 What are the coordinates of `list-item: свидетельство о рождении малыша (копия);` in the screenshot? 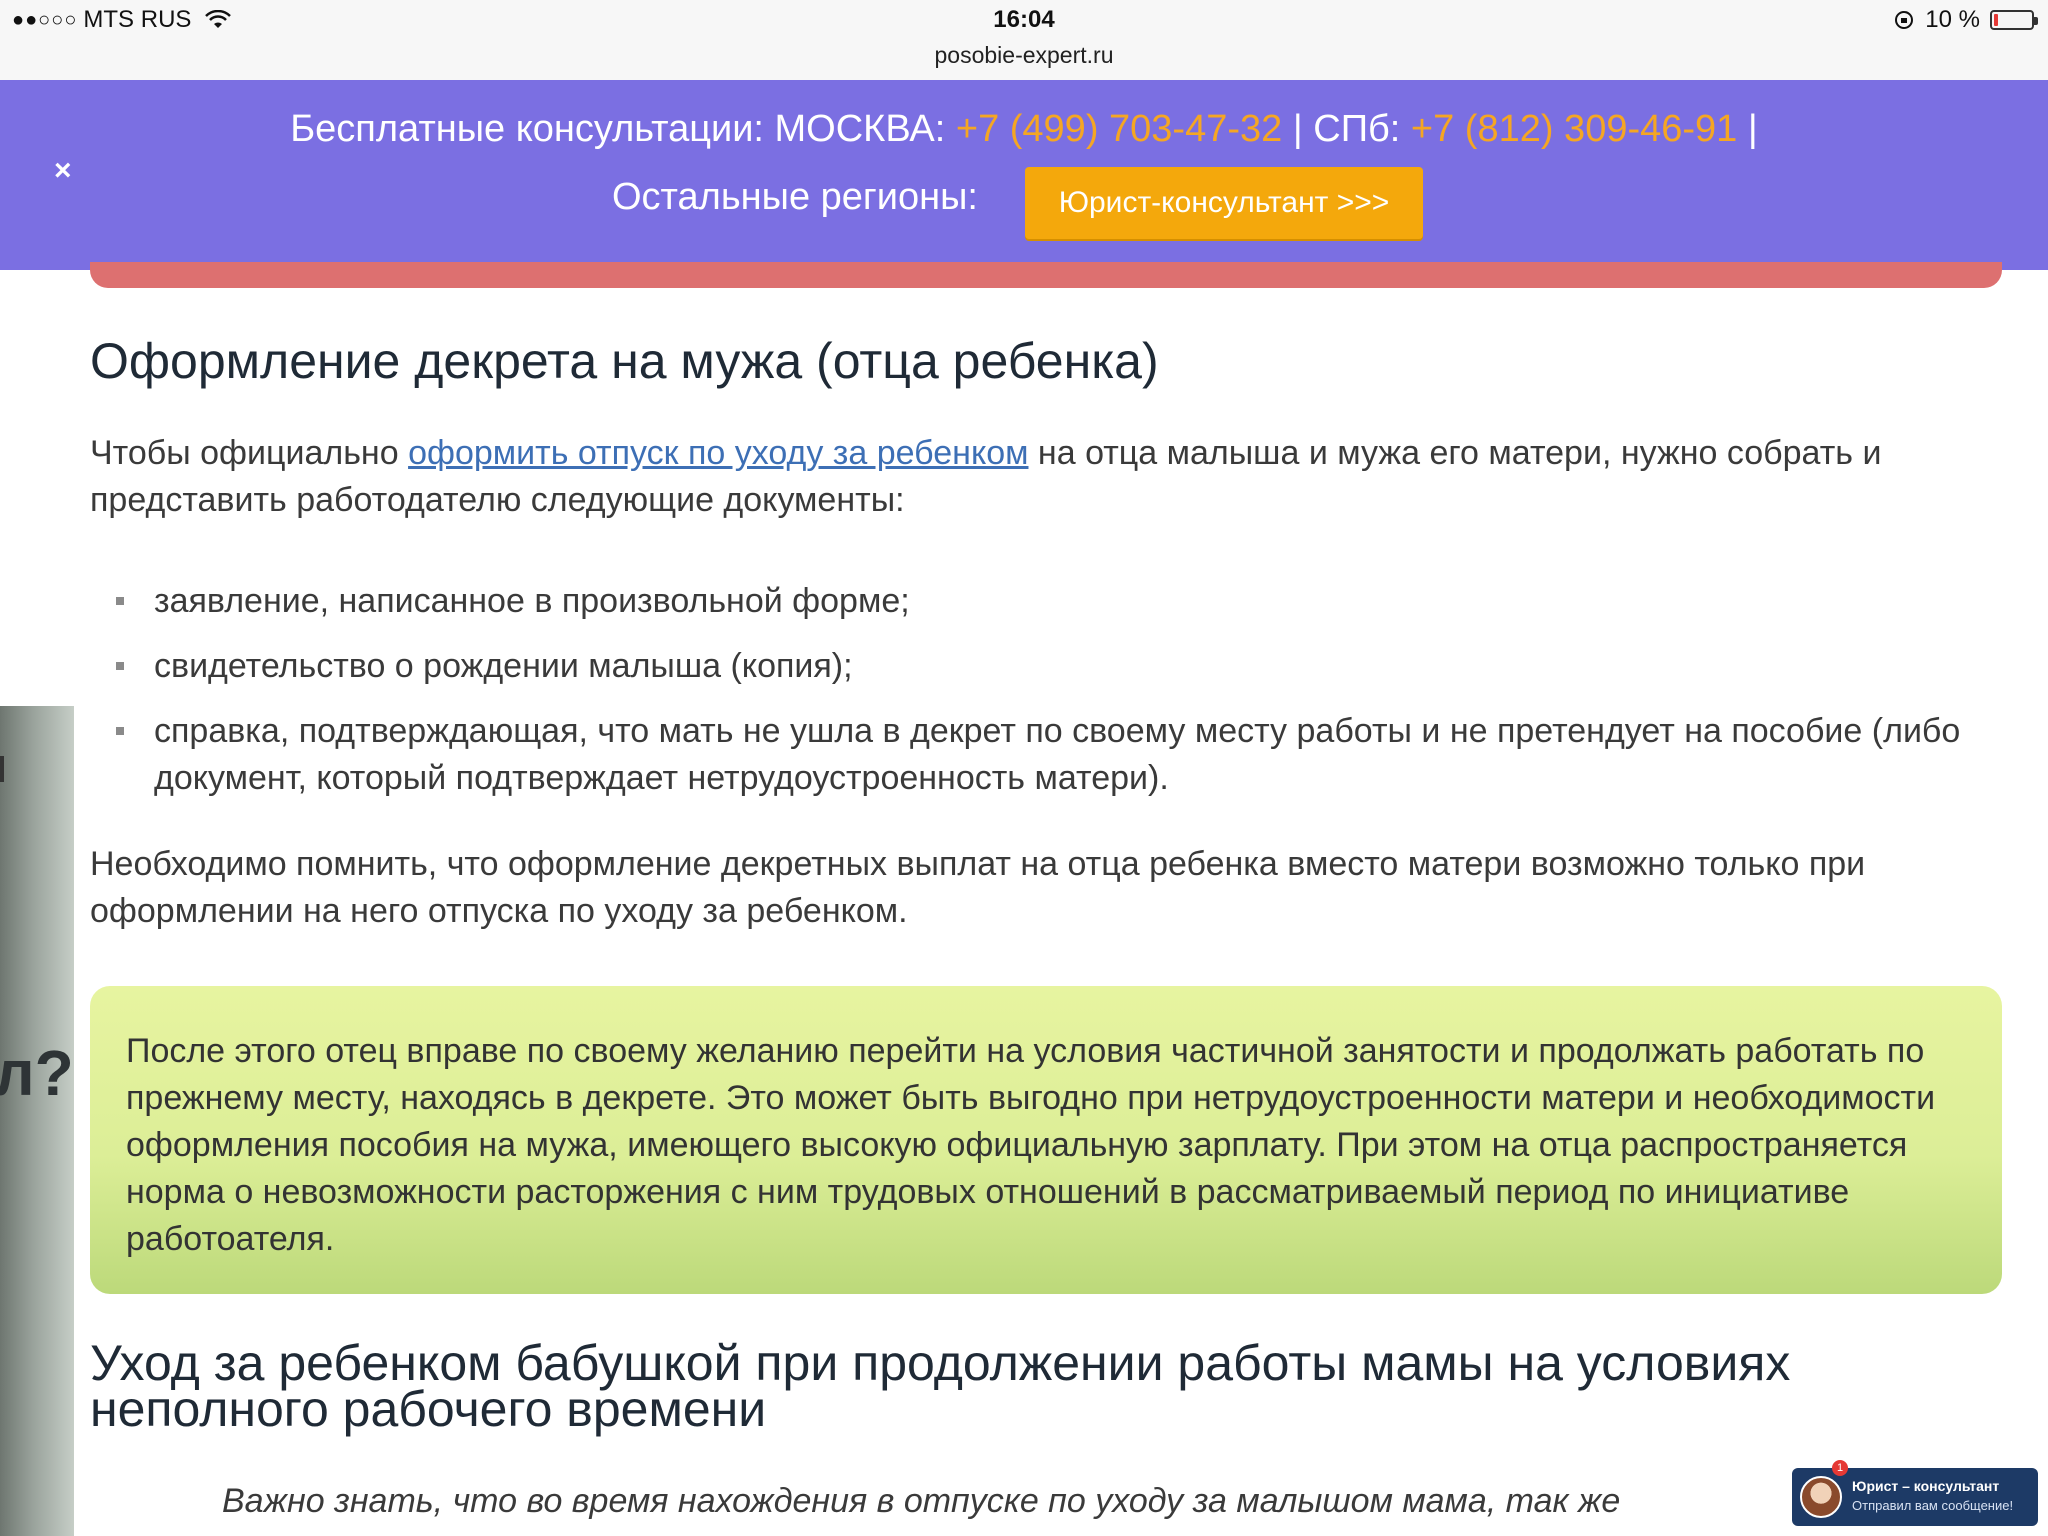 It's located at (1046, 666).